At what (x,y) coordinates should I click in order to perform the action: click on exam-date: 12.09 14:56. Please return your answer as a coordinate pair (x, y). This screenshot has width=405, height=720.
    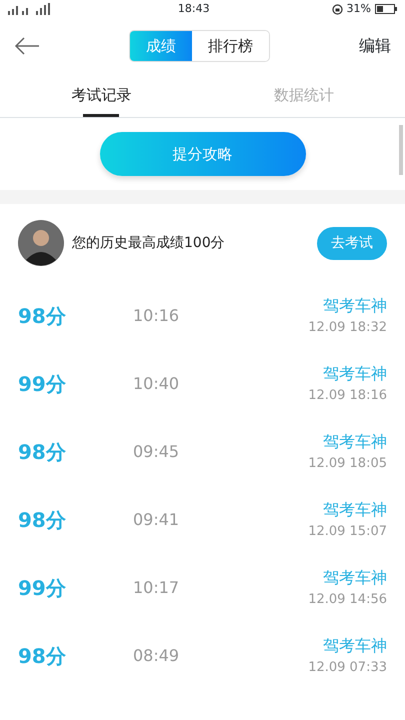
    Looking at the image, I should click on (347, 600).